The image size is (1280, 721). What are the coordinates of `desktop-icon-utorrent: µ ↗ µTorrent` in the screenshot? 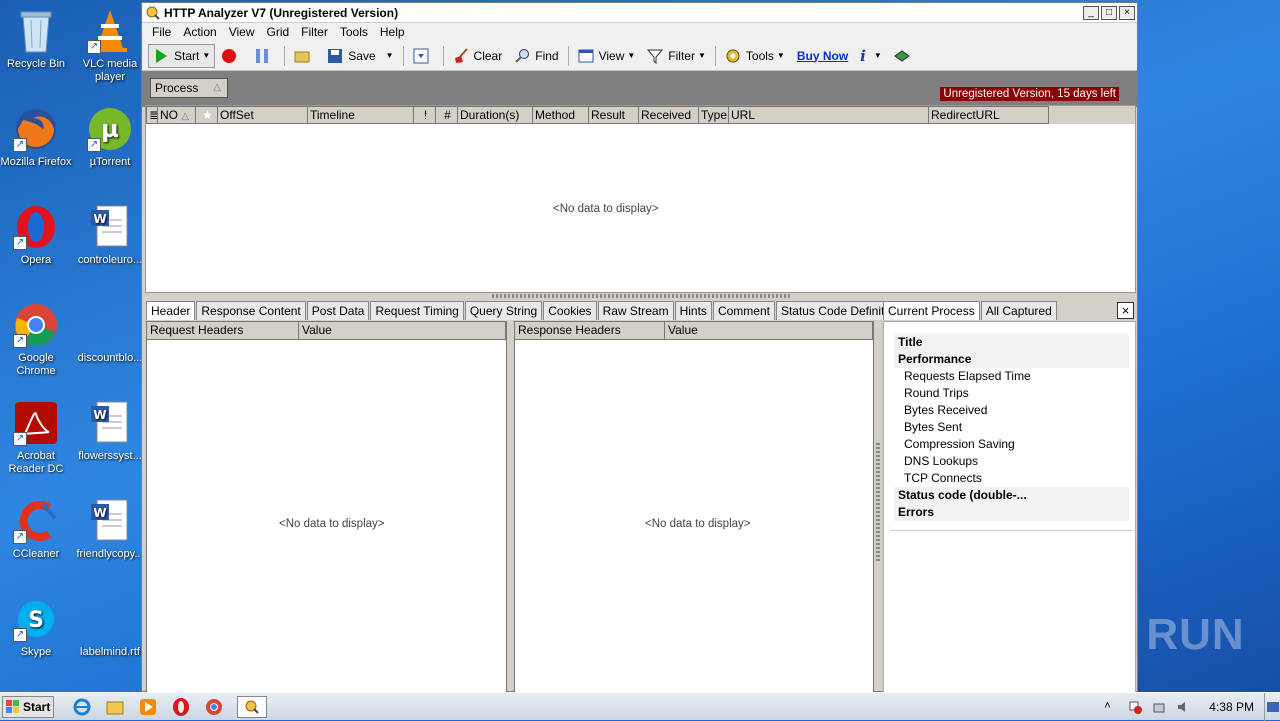 It's located at (110, 137).